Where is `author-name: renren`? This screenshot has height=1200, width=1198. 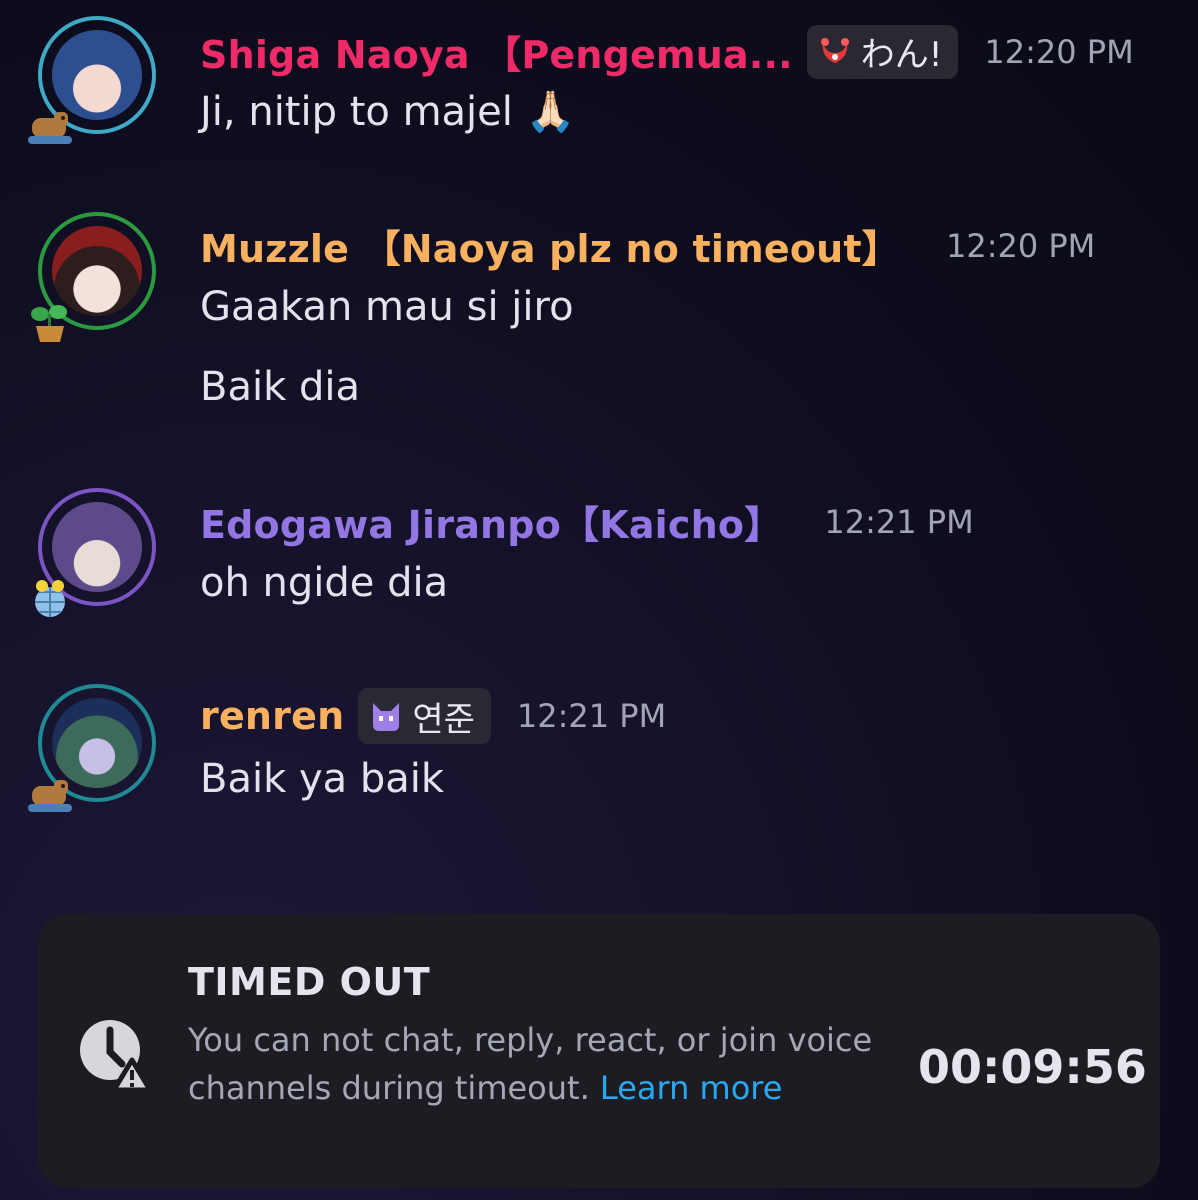 author-name: renren is located at coordinates (272, 716).